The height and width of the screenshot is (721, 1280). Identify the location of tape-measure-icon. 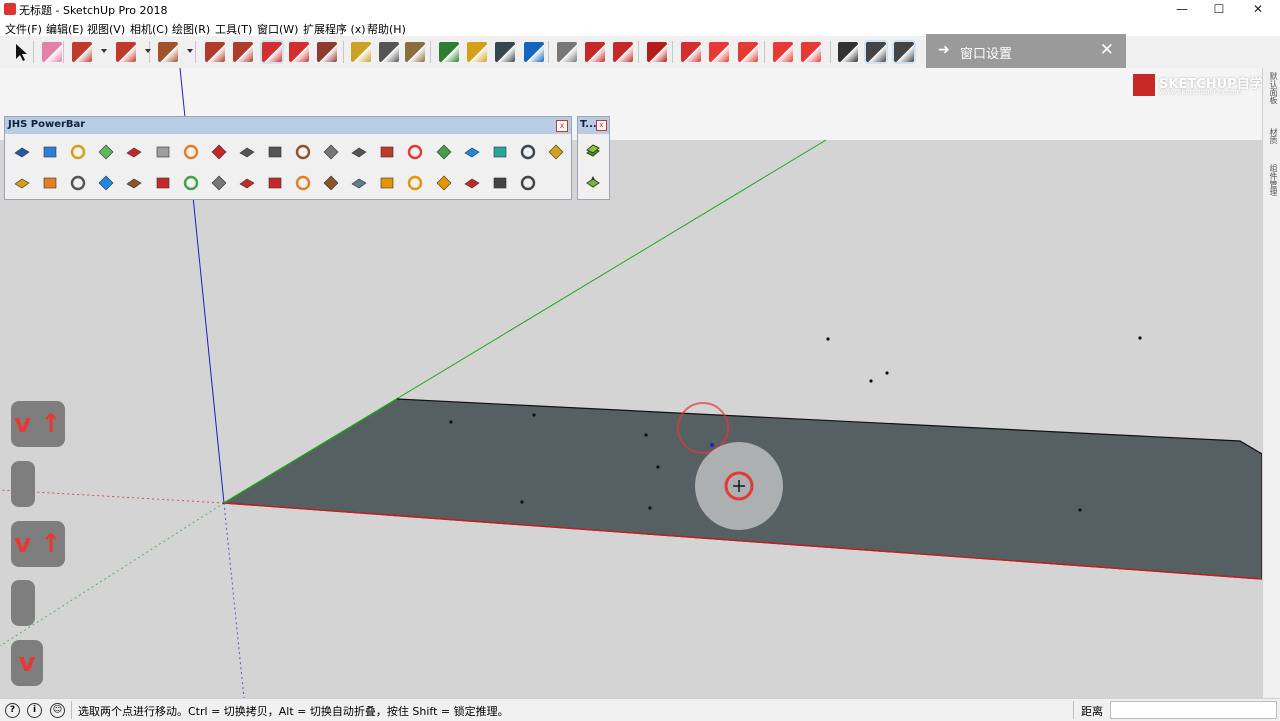
(361, 52).